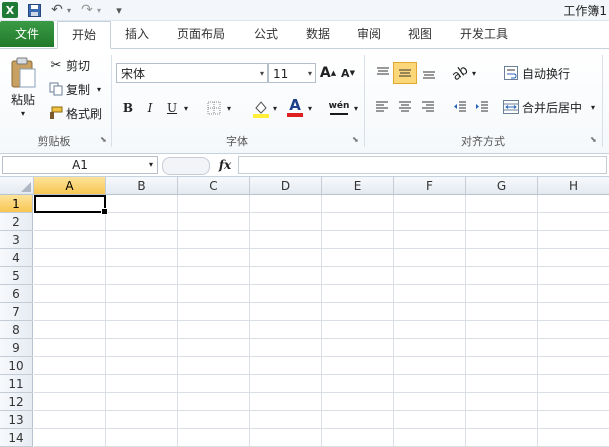 The height and width of the screenshot is (447, 609). I want to click on phonetic-button: wén, so click(339, 108).